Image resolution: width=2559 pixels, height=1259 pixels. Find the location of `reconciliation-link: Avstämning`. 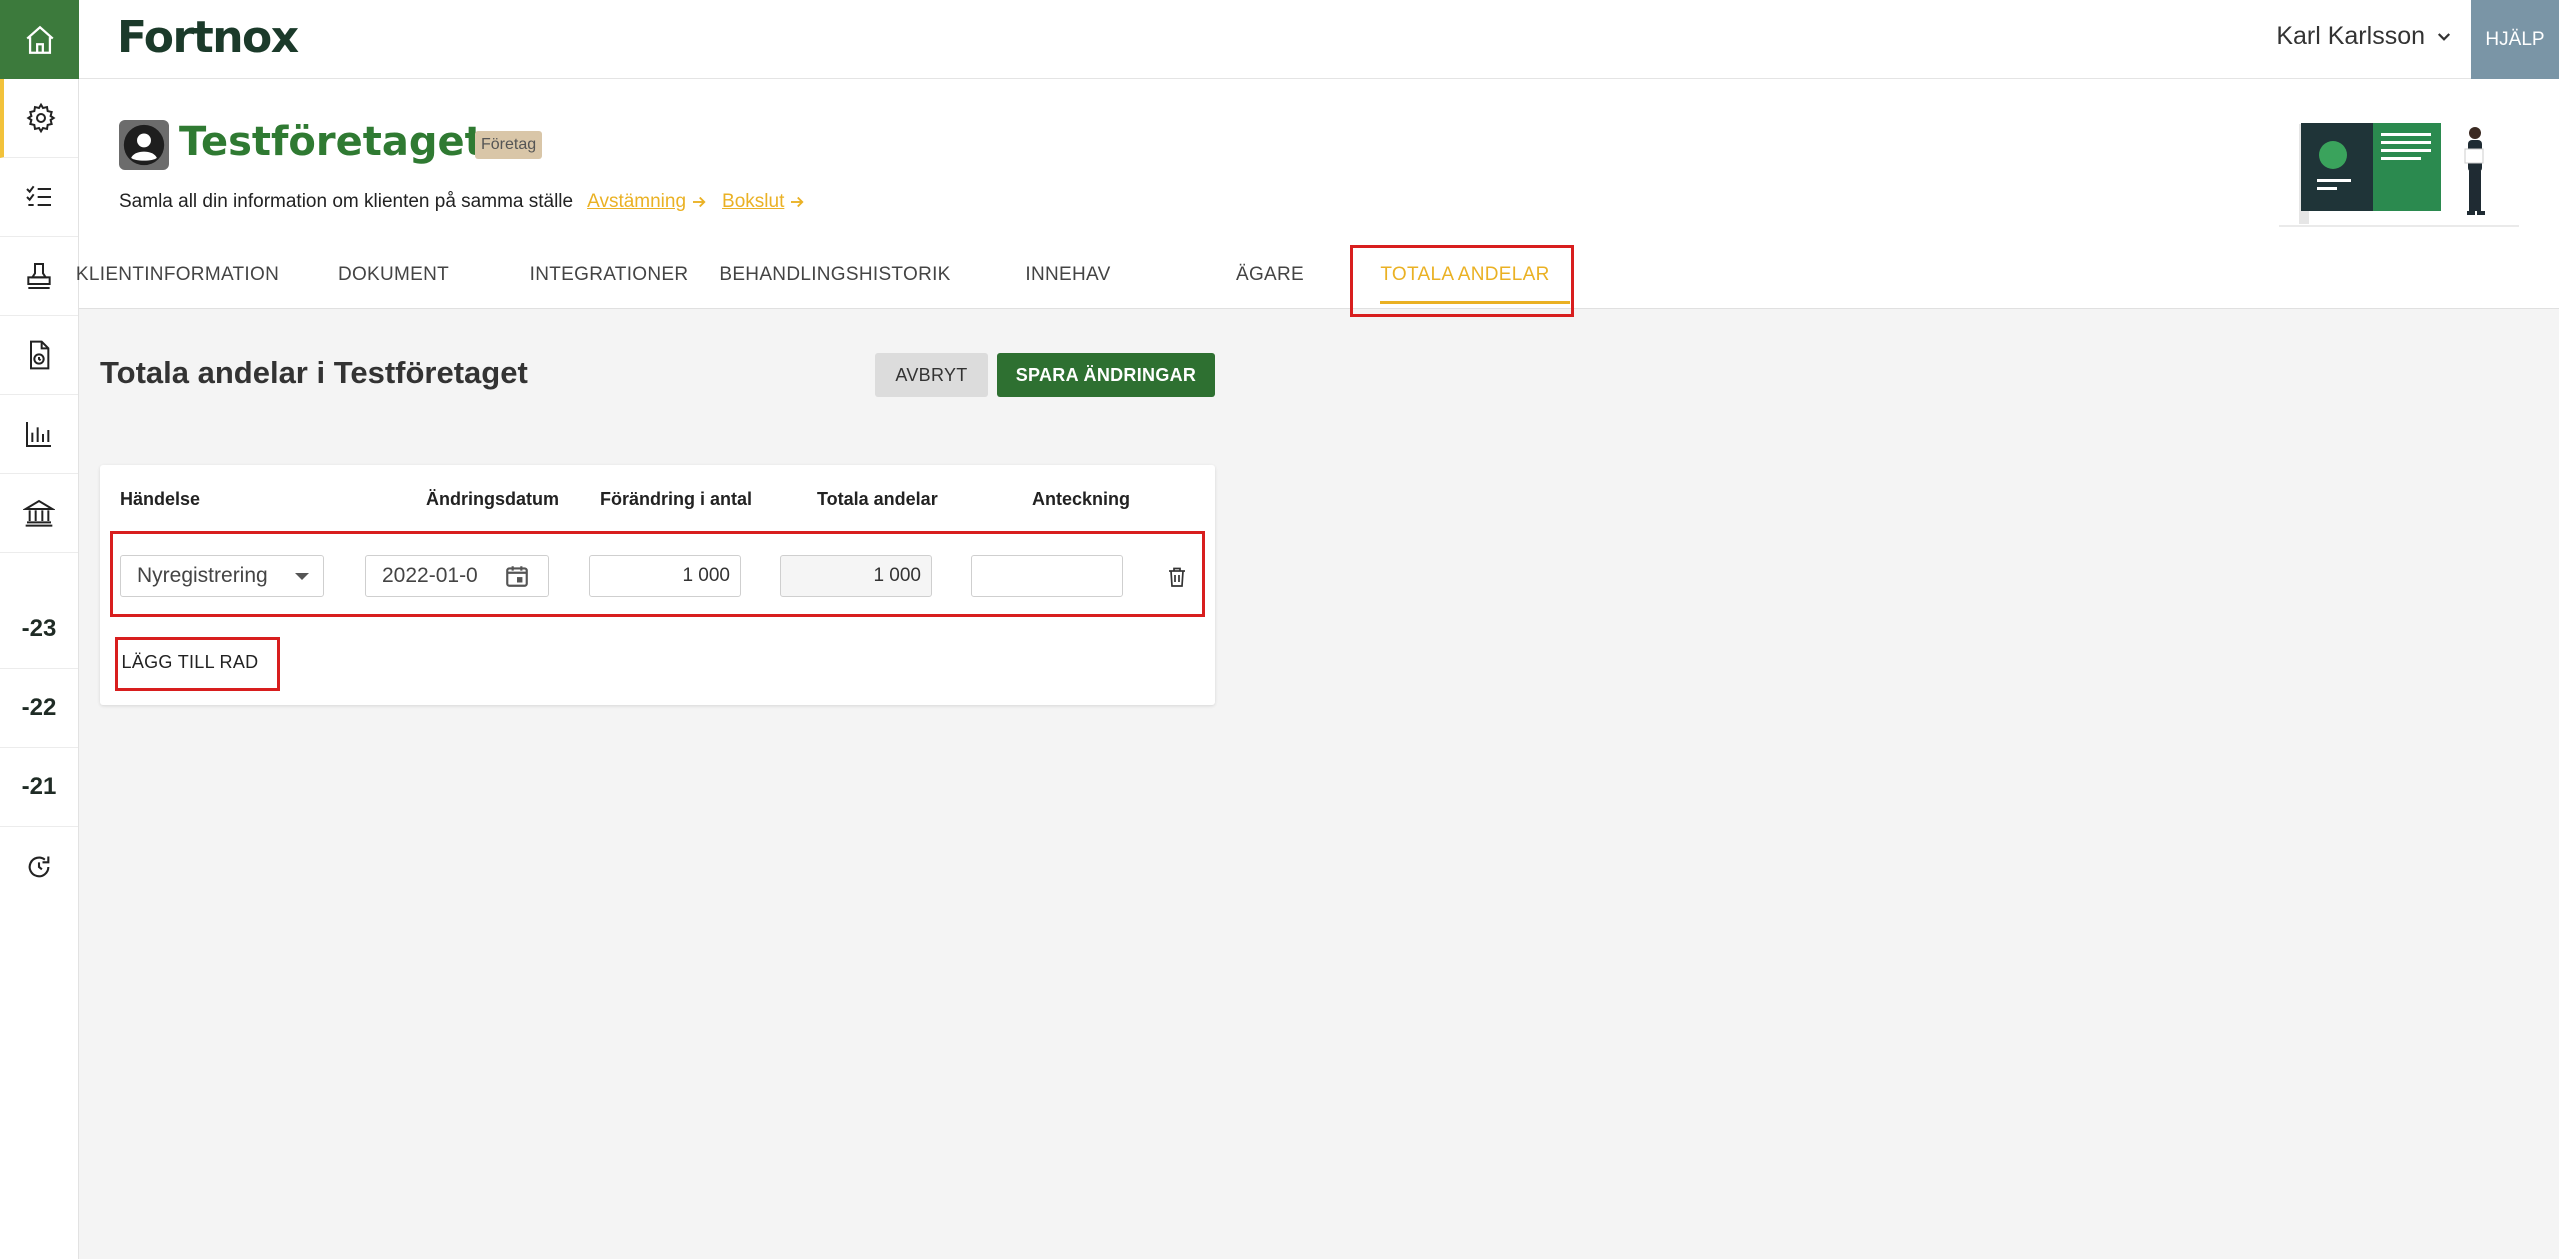

reconciliation-link: Avstämning is located at coordinates (647, 202).